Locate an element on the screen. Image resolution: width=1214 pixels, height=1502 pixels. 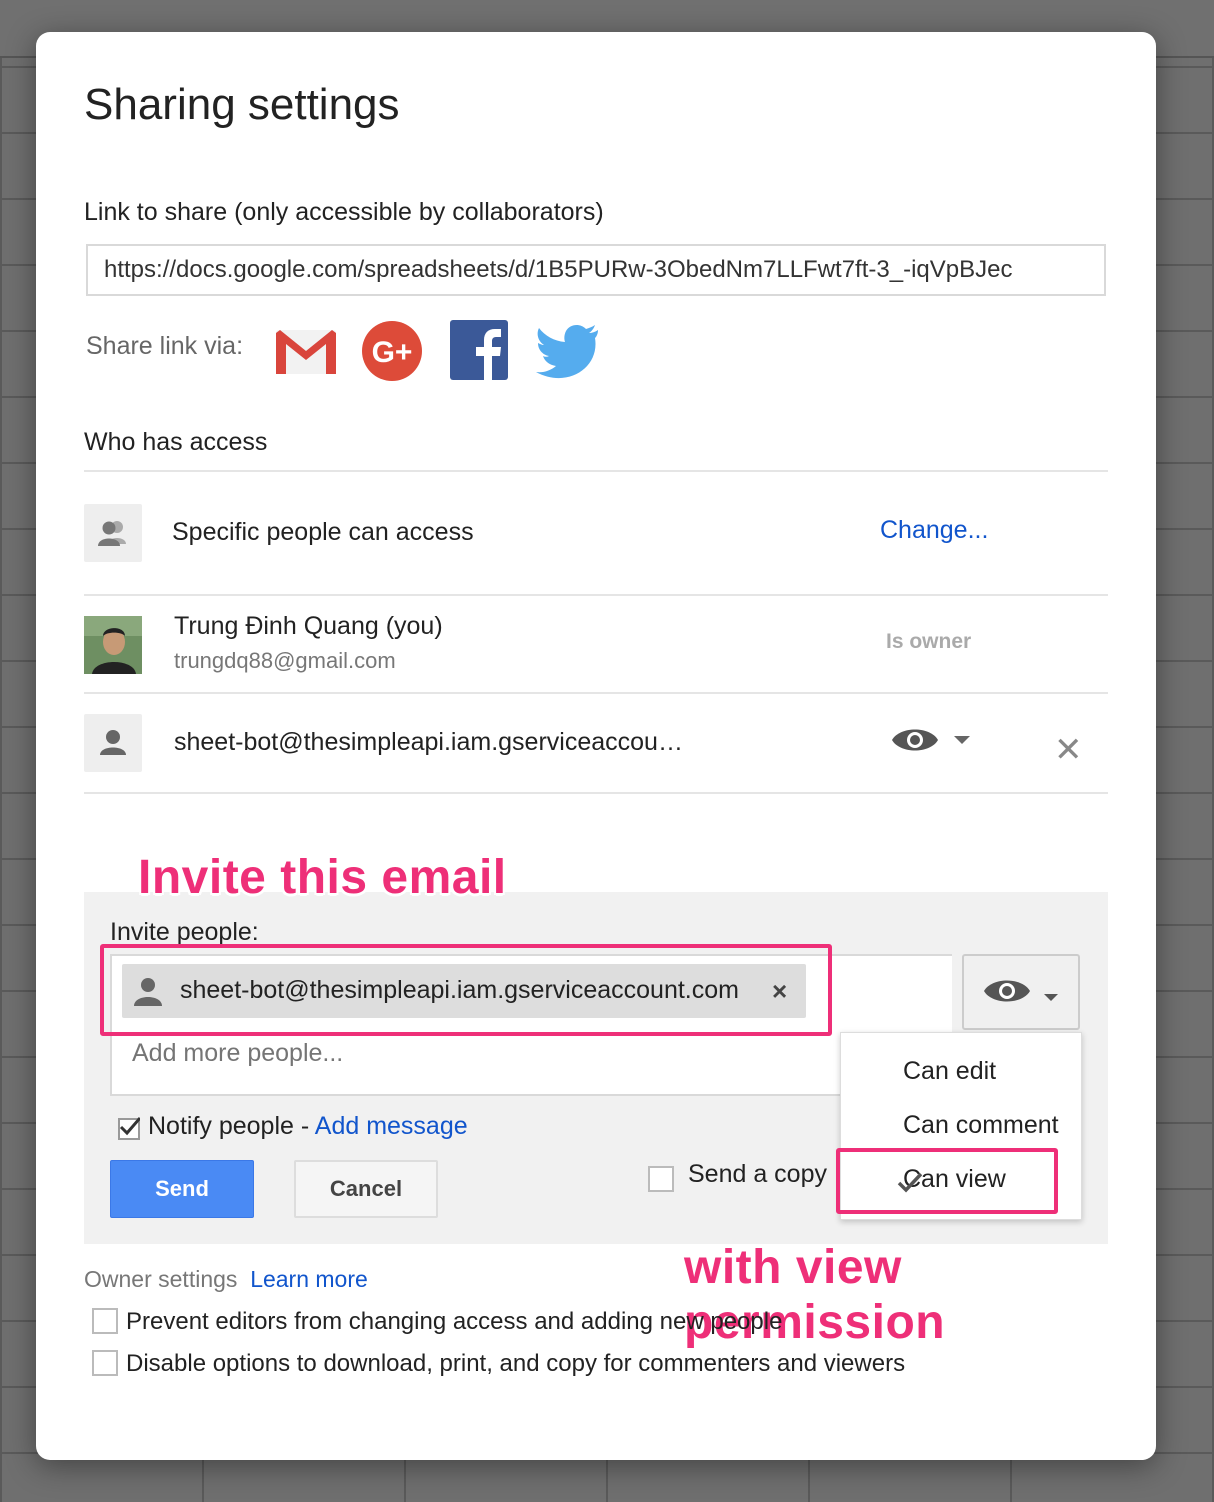
owner-name: Trung Đinh Quang (you) is located at coordinates (308, 626).